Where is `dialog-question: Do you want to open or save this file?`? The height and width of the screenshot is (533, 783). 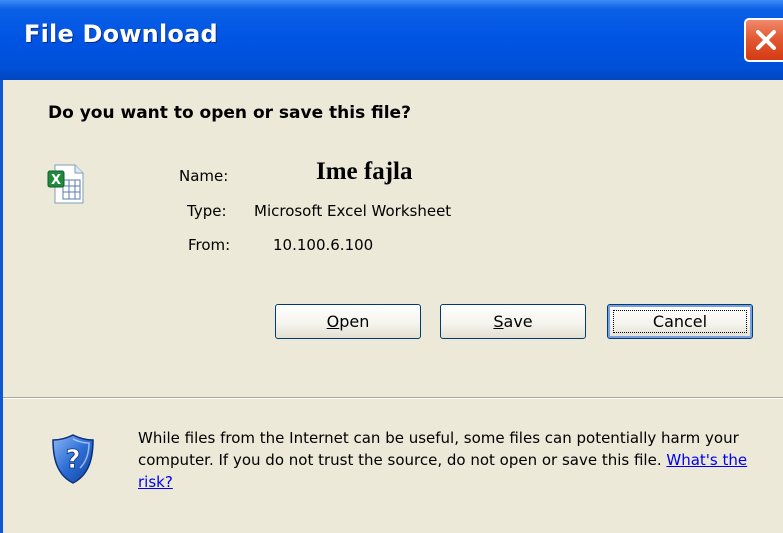
dialog-question: Do you want to open or save this file? is located at coordinates (229, 113).